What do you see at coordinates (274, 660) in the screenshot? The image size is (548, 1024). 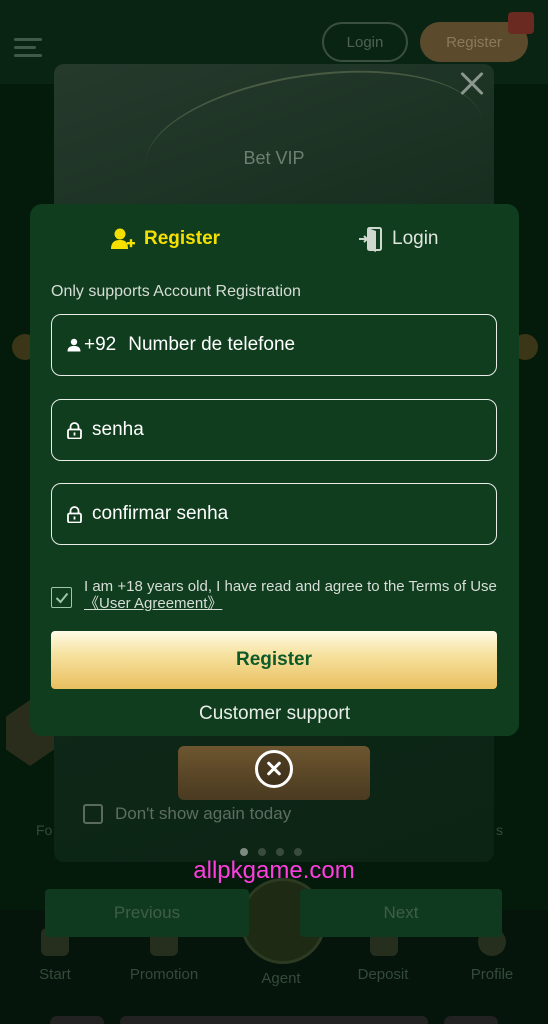 I see `register-button: Register` at bounding box center [274, 660].